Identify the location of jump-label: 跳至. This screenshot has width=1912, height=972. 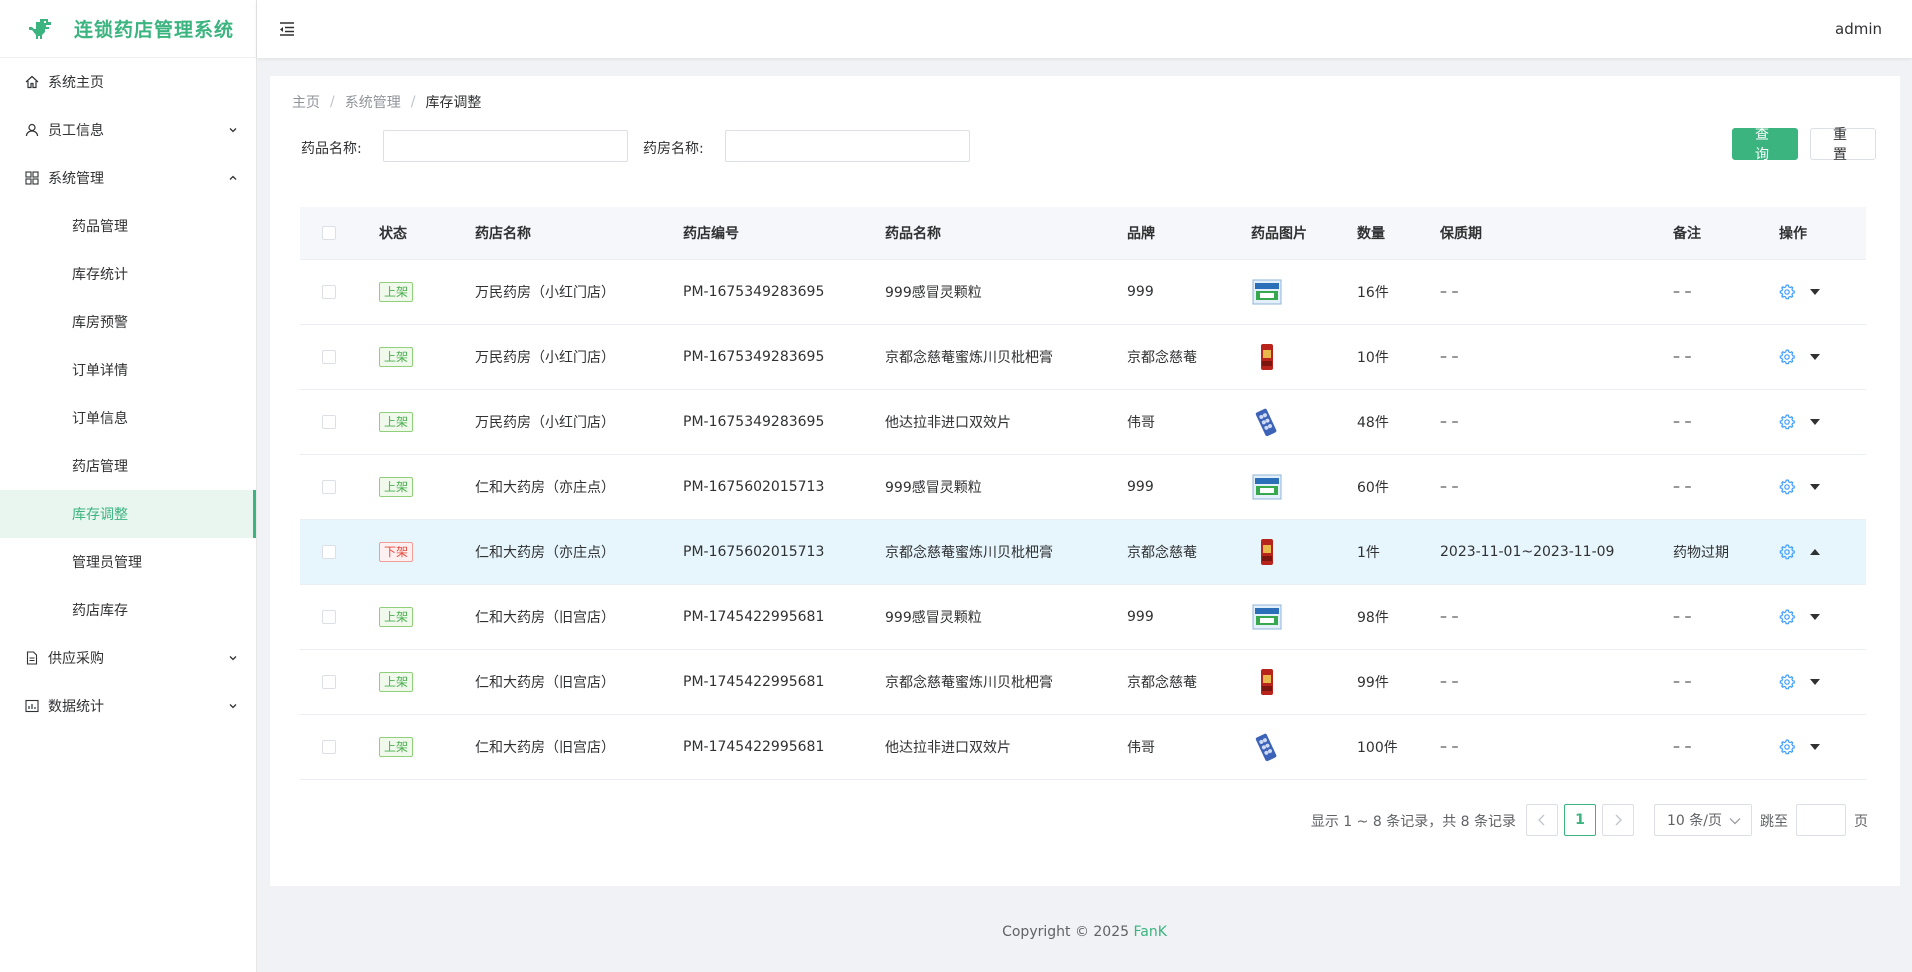
(1774, 822).